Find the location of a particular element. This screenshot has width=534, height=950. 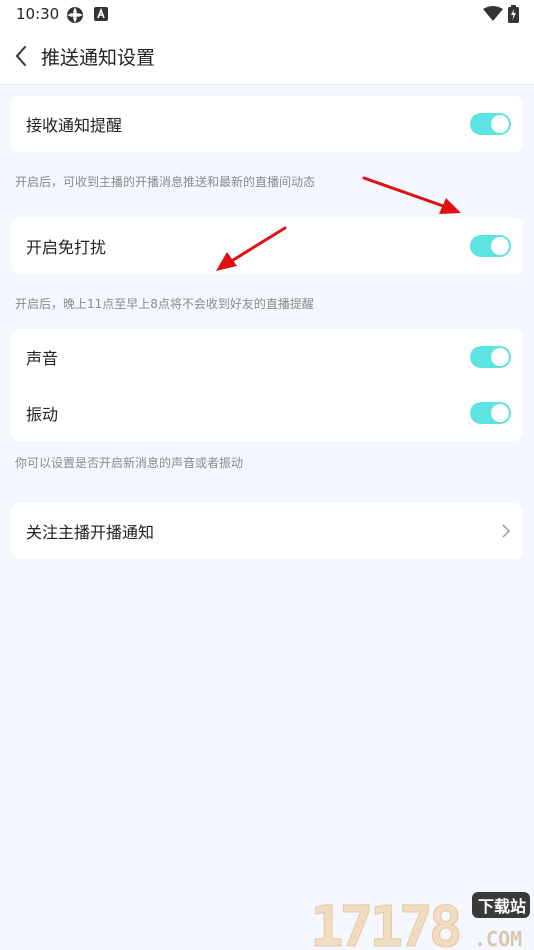

watermark-logo: 17178 下载站 .COM is located at coordinates (420, 921).